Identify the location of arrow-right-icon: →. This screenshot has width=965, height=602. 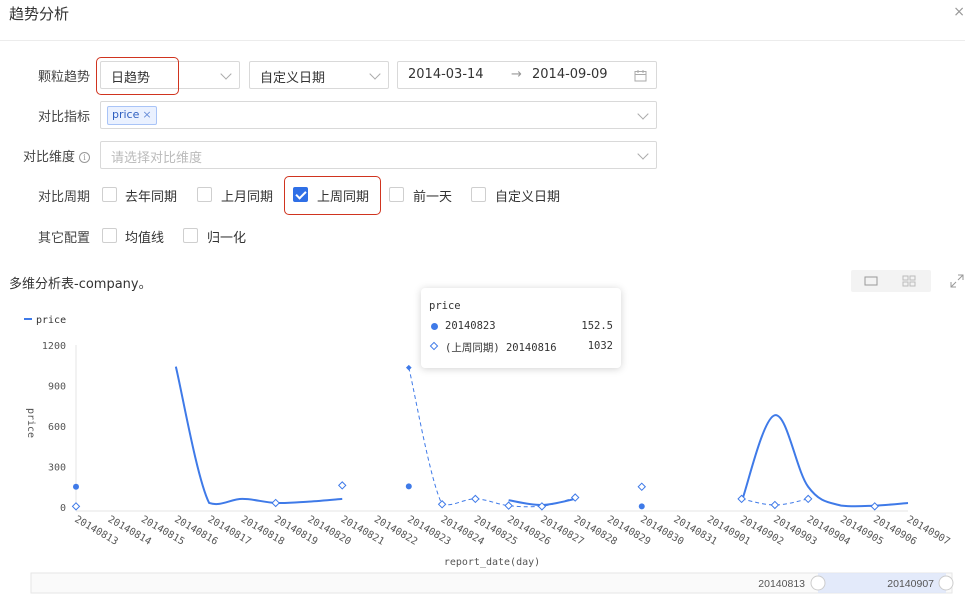
(516, 74).